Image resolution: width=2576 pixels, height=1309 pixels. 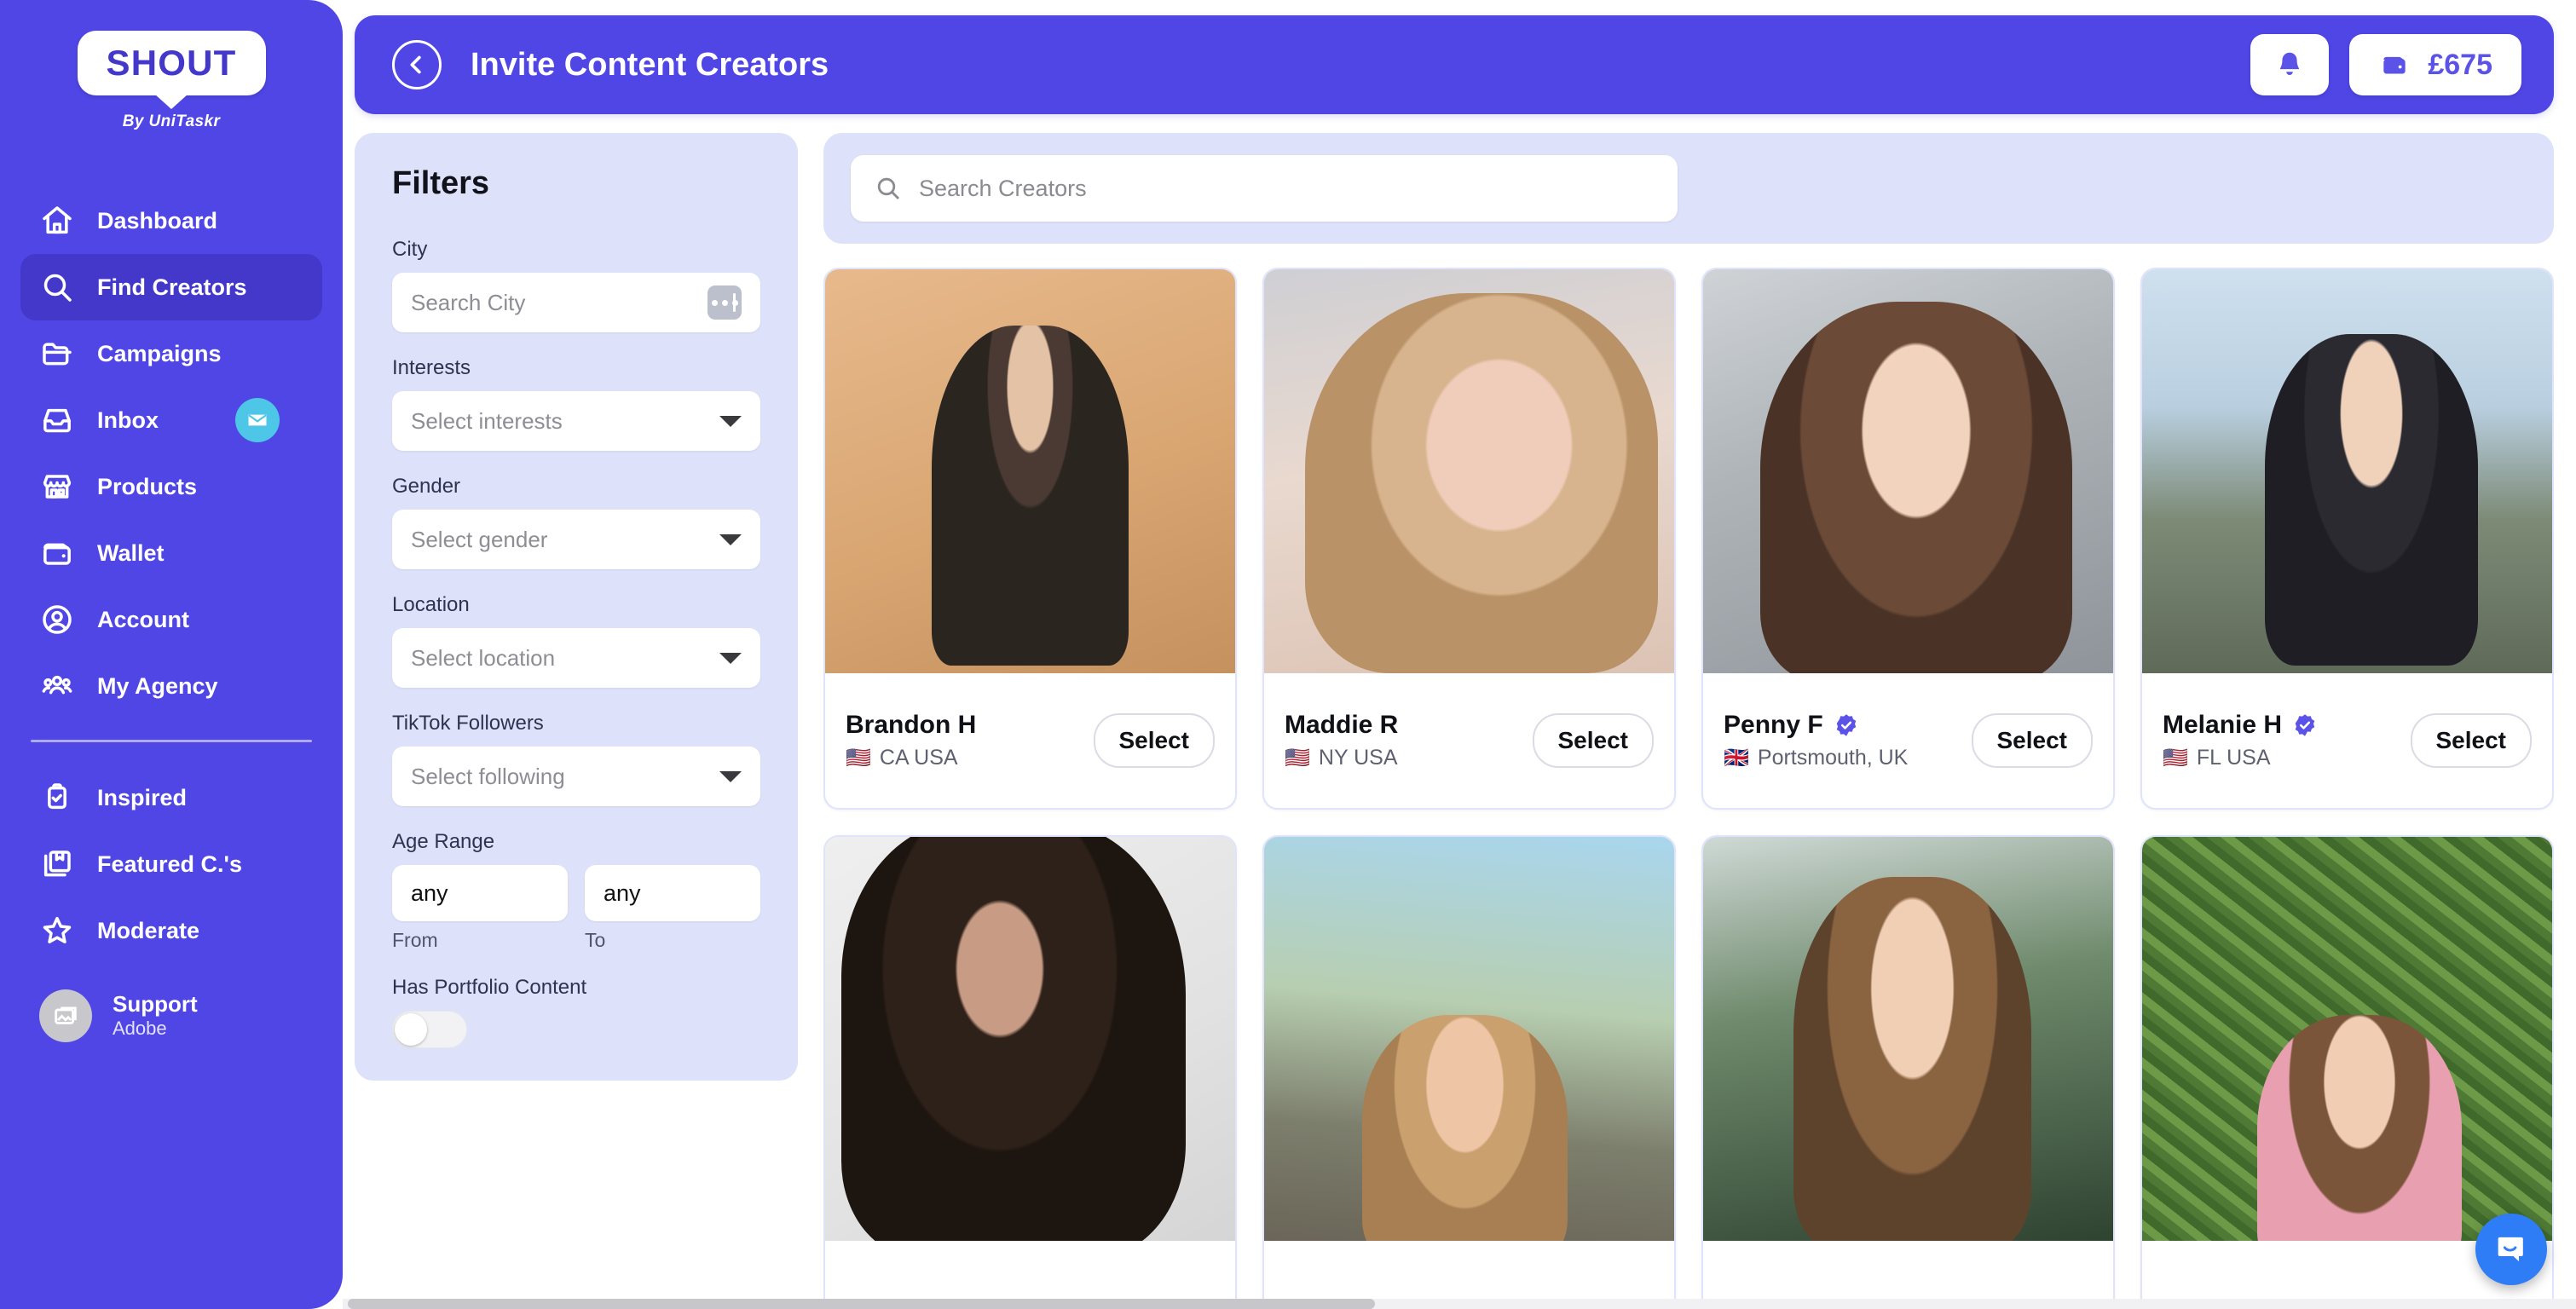 What do you see at coordinates (576, 421) in the screenshot?
I see `interests-select: Select interests` at bounding box center [576, 421].